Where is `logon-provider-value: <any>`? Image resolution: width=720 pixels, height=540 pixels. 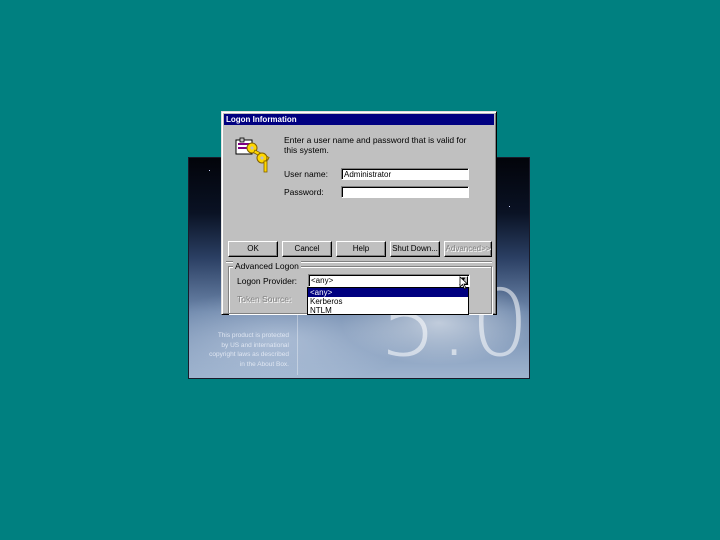 logon-provider-value: <any> is located at coordinates (322, 280).